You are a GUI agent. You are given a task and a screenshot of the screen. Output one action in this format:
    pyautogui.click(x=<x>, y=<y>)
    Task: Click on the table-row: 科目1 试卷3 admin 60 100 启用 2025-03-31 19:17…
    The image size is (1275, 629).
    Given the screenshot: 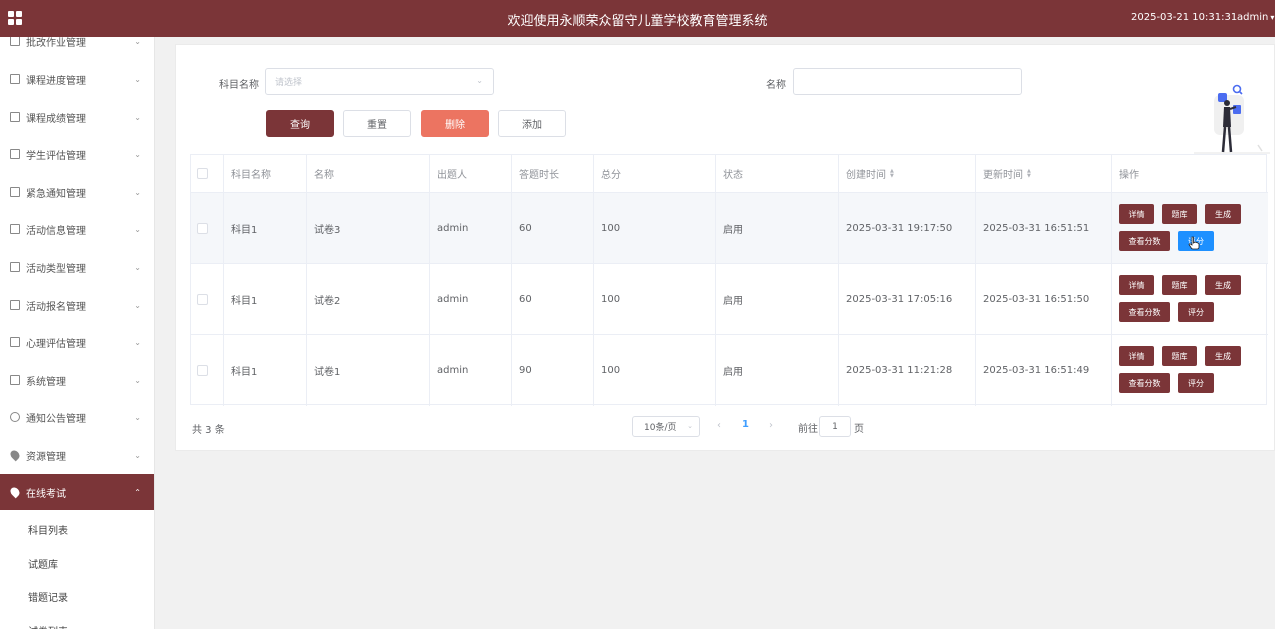 What is the action you would take?
    pyautogui.click(x=729, y=228)
    